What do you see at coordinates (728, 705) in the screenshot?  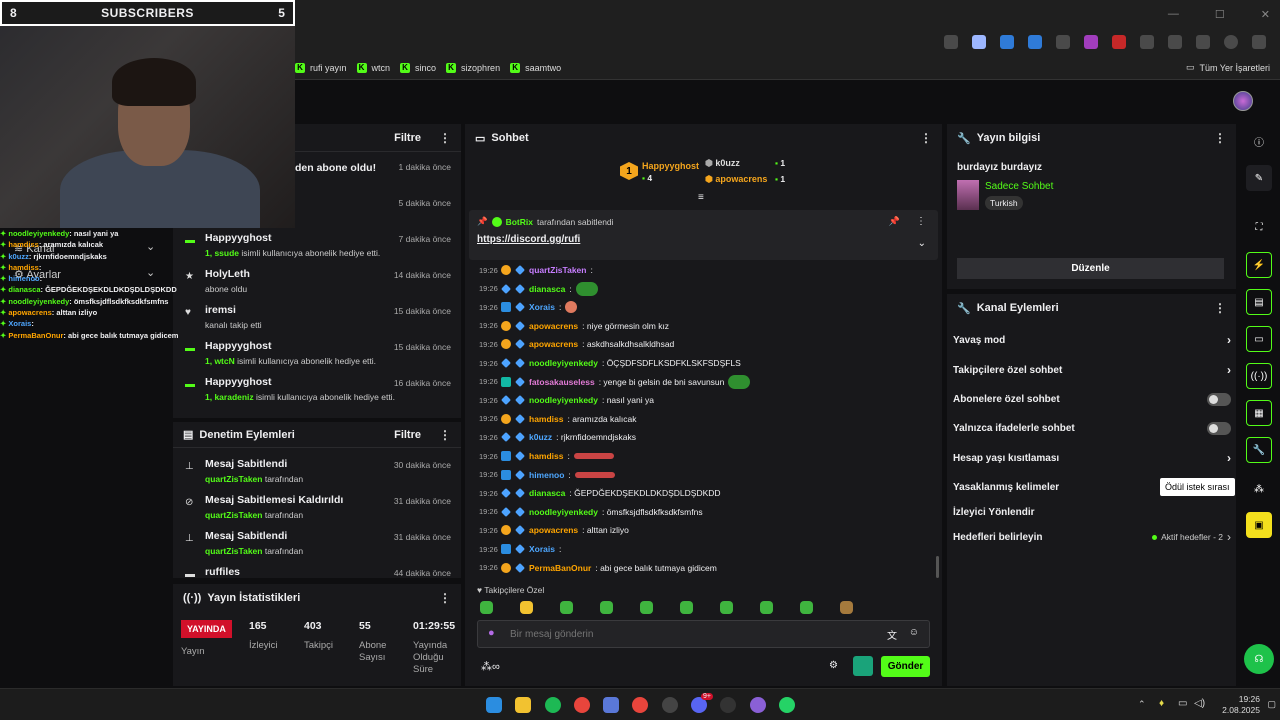 I see `steam-icon` at bounding box center [728, 705].